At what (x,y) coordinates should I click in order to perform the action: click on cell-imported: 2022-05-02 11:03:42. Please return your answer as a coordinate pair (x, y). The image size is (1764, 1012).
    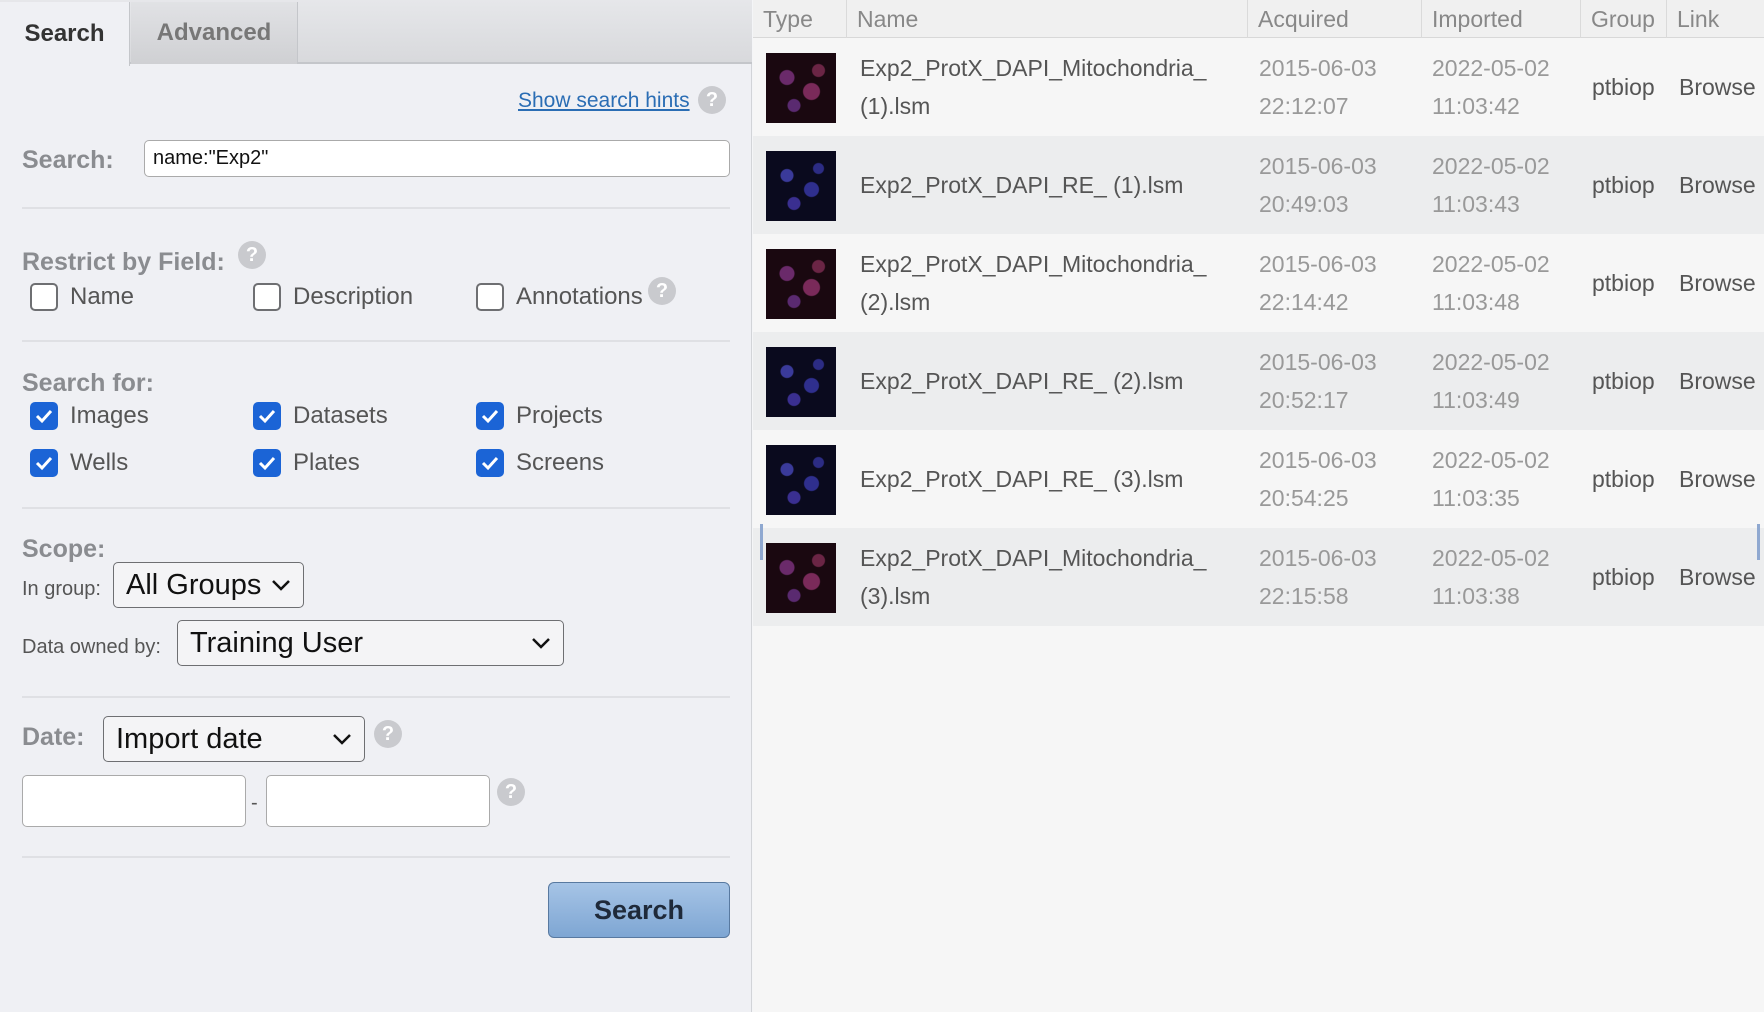
    Looking at the image, I should click on (1491, 87).